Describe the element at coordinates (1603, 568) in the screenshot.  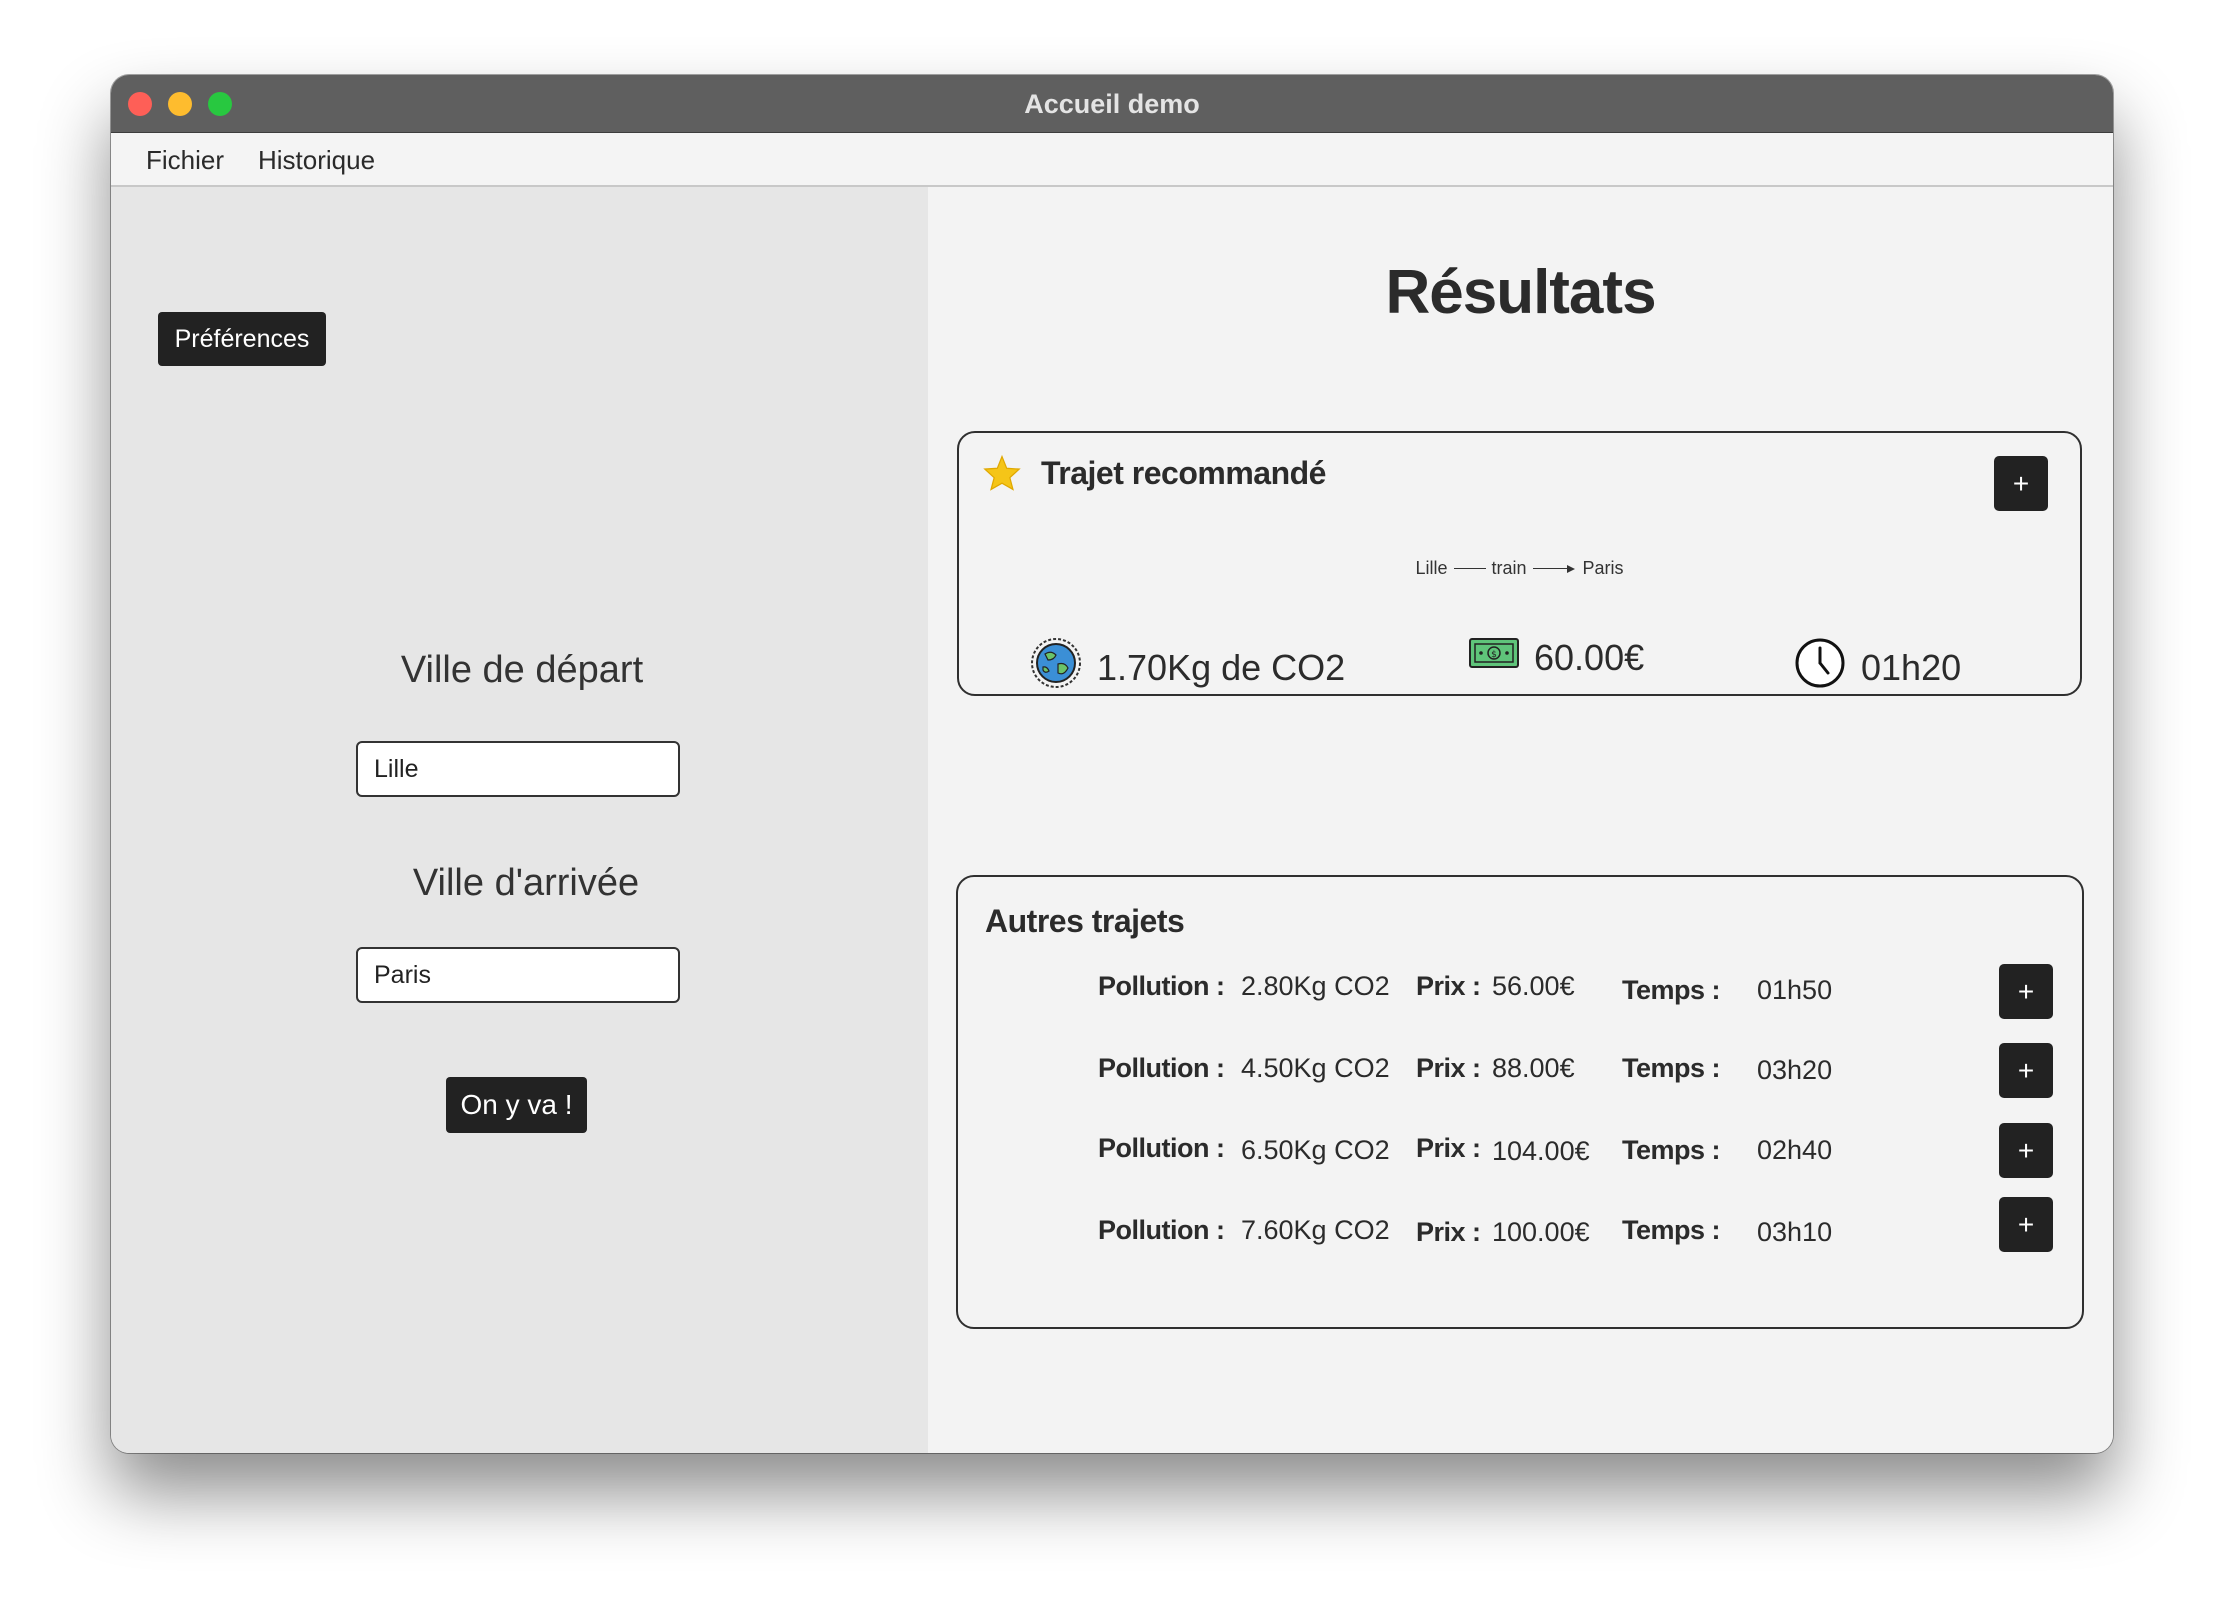
I see `route-to: Paris` at that location.